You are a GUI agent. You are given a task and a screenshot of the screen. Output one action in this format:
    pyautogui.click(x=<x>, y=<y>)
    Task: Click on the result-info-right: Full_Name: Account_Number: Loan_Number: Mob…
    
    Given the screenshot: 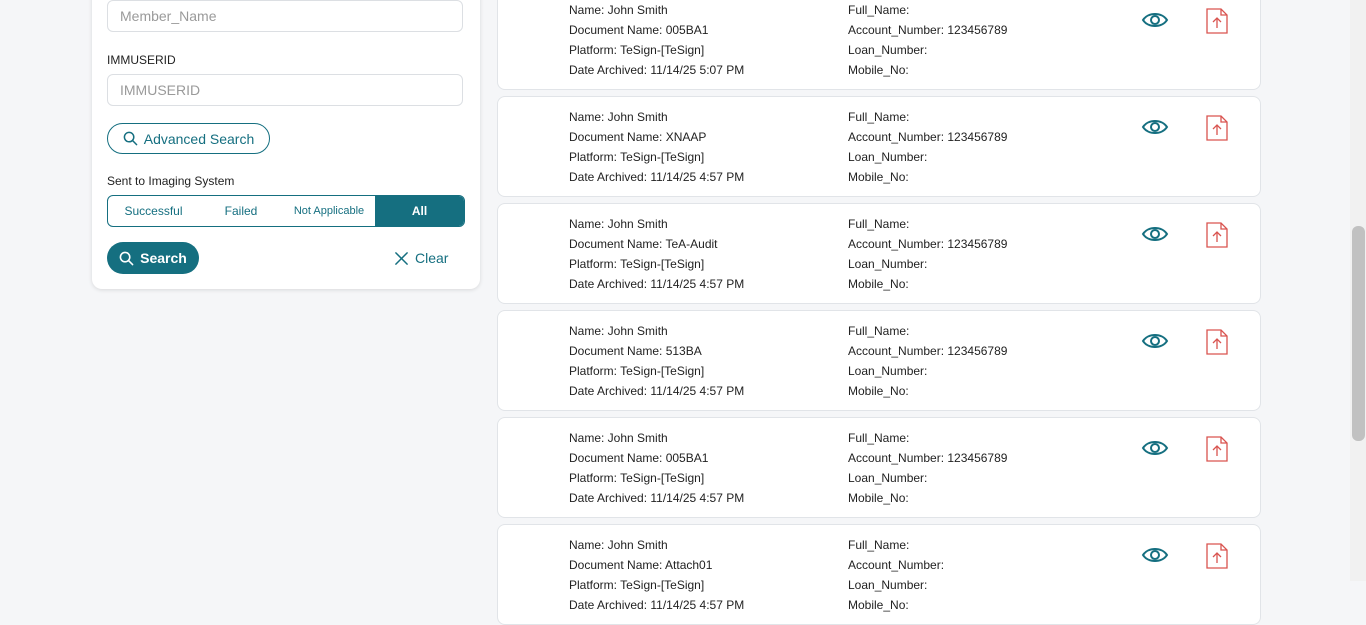 What is the action you would take?
    pyautogui.click(x=896, y=575)
    